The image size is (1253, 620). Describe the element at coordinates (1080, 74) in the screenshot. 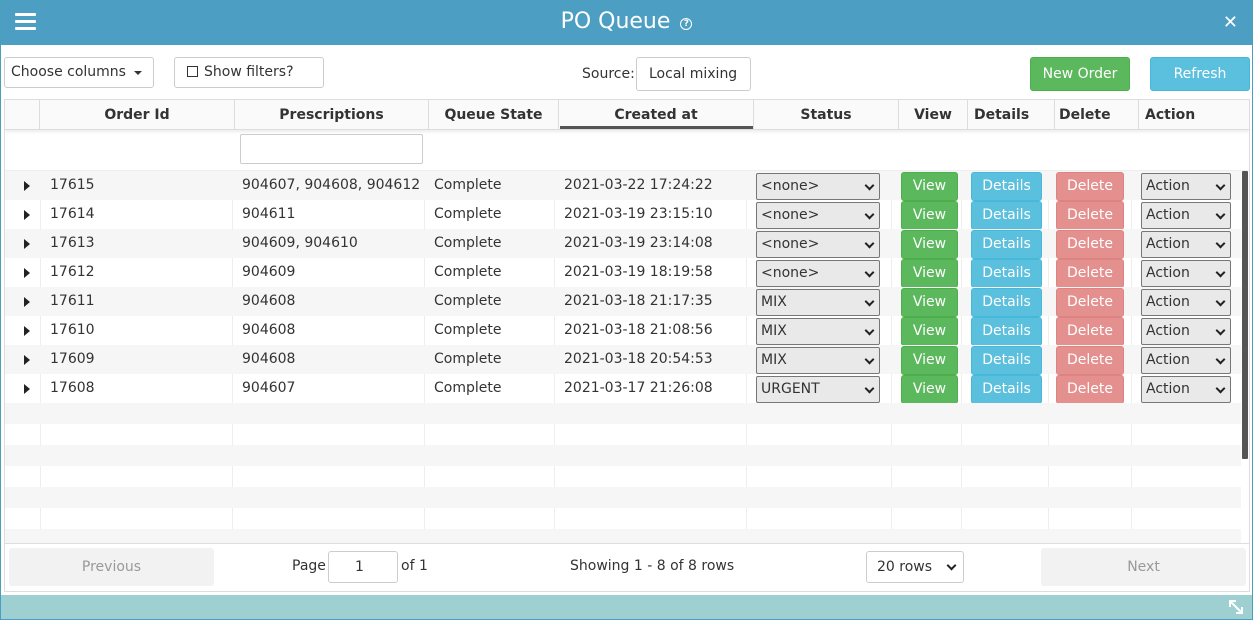

I see `new-order-button: New Order` at that location.